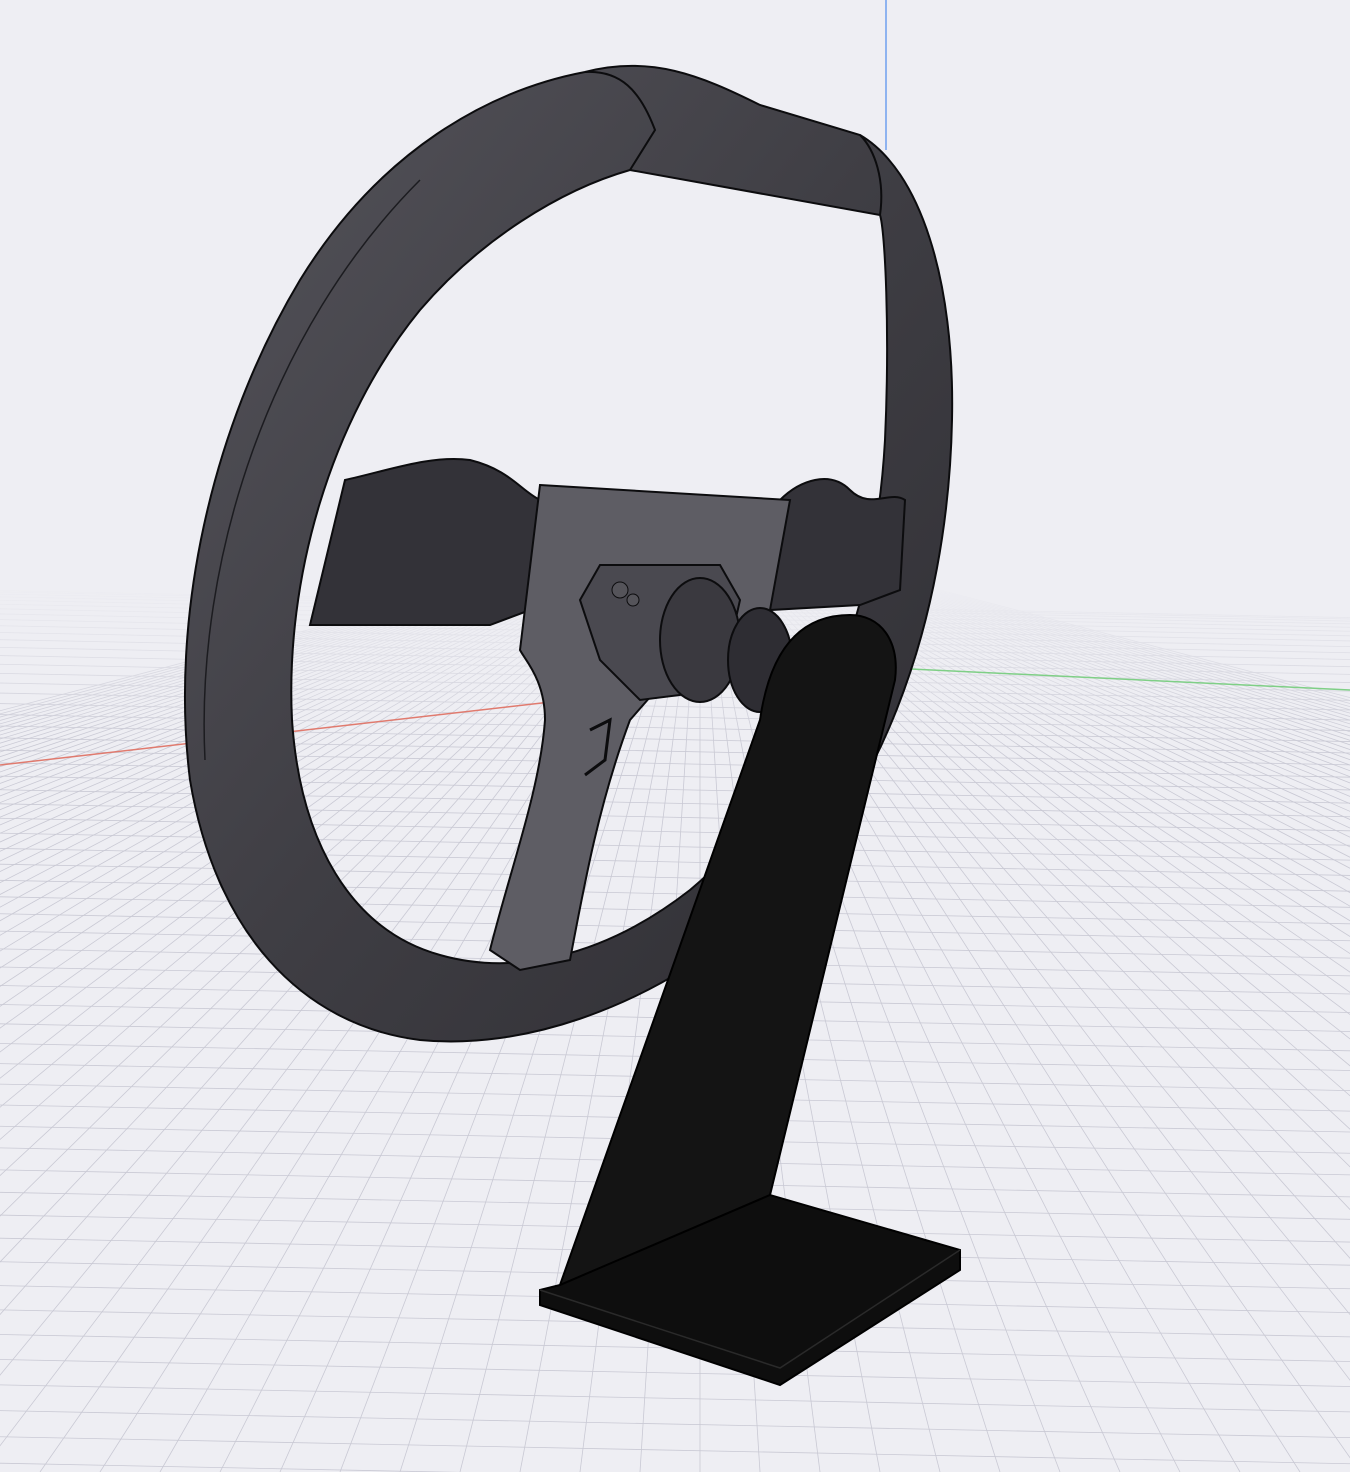 The image size is (1350, 1472). What do you see at coordinates (700, 640) in the screenshot?
I see `quick-release-hub` at bounding box center [700, 640].